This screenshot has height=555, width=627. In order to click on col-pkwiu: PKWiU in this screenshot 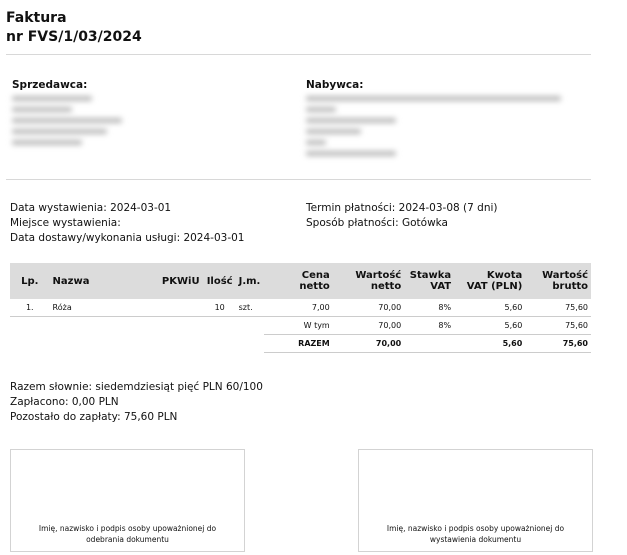, I will do `click(180, 281)`.